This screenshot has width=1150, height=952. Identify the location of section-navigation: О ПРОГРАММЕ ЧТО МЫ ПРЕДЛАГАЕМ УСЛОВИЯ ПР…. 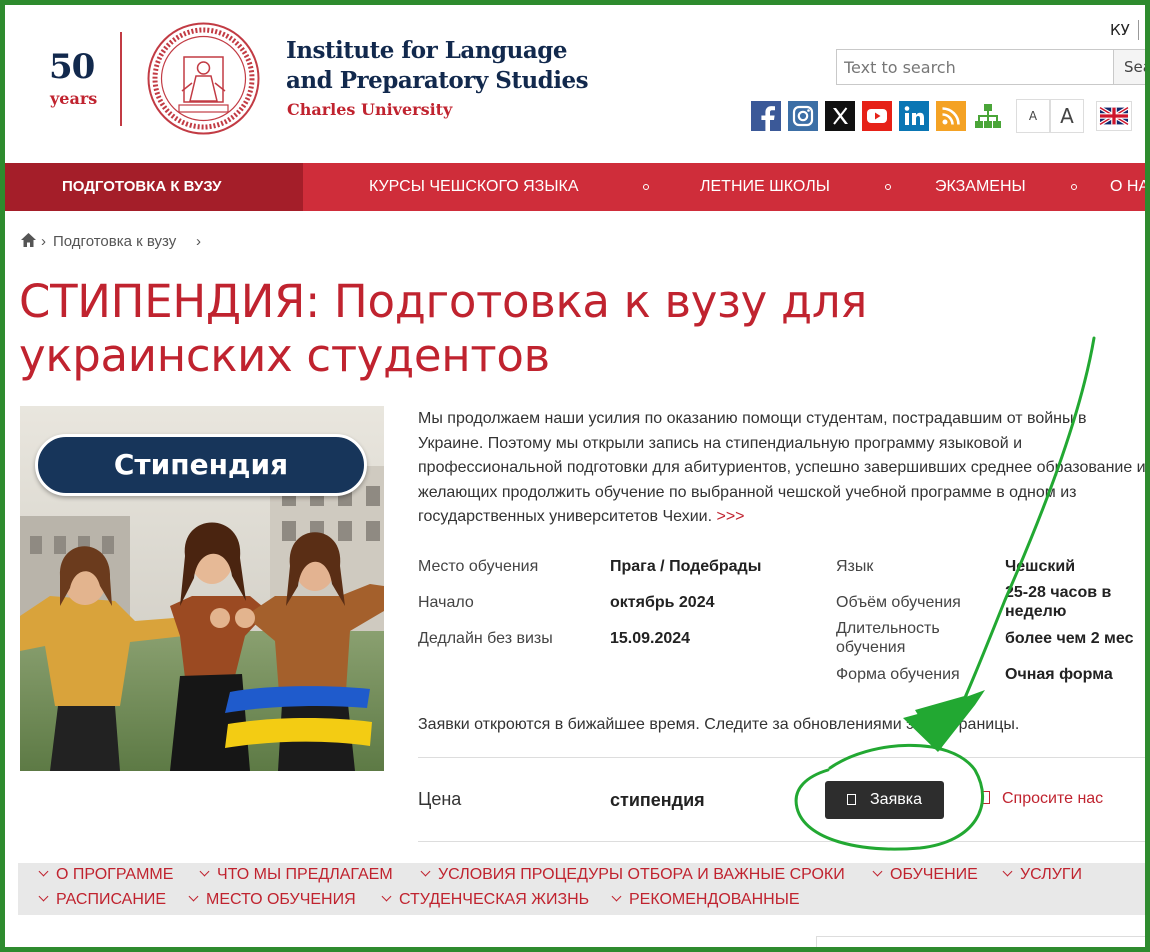
(581, 889).